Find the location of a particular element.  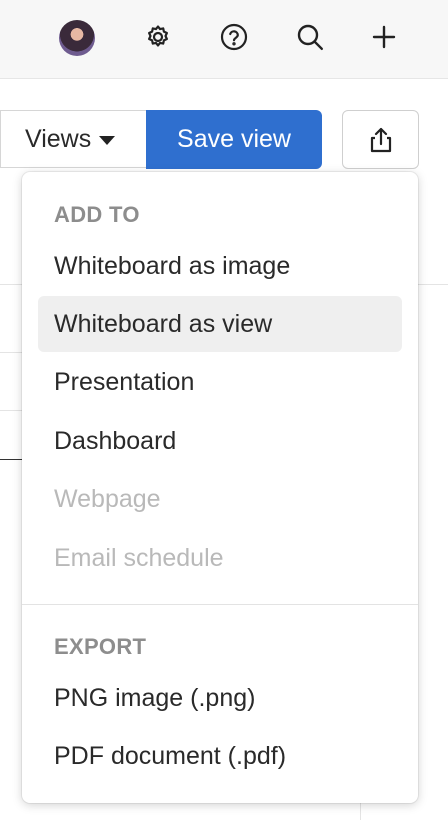

menu-item-label: Email schedule is located at coordinates (139, 557).